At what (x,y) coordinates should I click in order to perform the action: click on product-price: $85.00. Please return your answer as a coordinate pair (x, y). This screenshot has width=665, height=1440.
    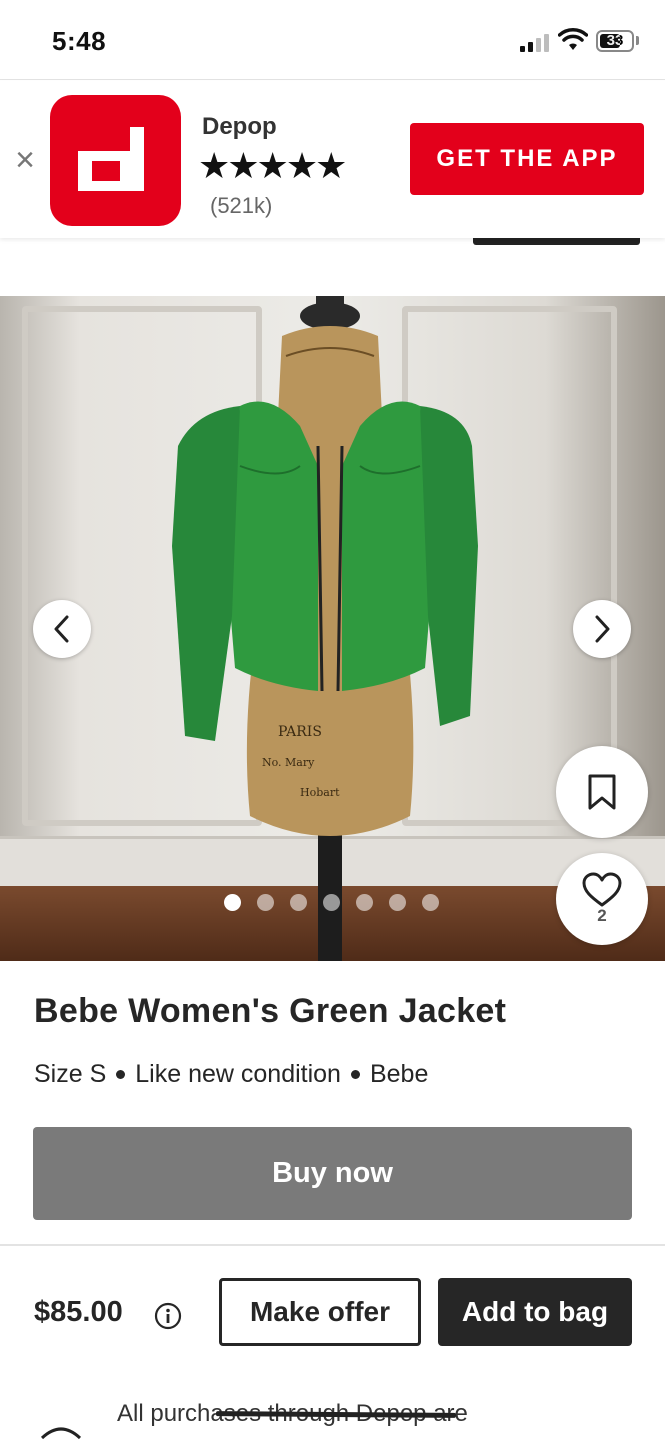
    Looking at the image, I should click on (78, 1312).